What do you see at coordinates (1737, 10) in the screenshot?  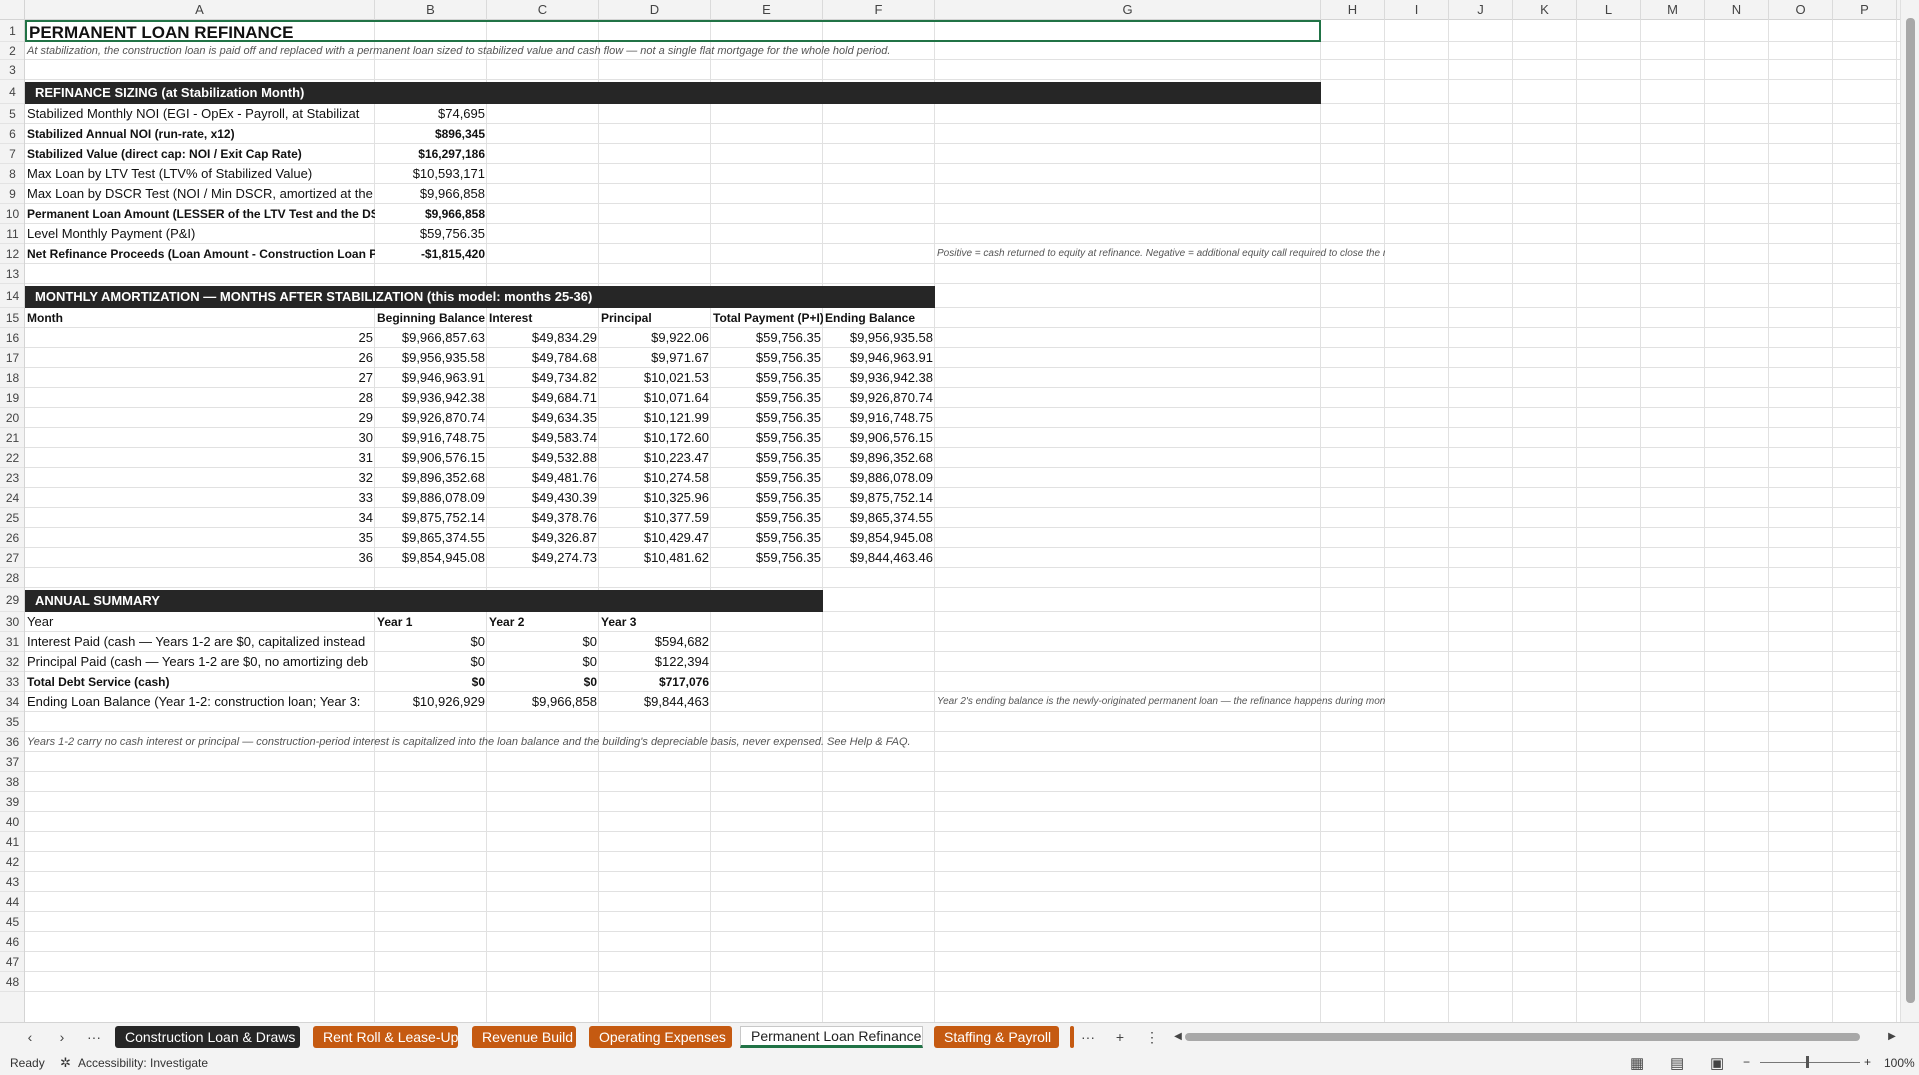 I see `column-header-n: N` at bounding box center [1737, 10].